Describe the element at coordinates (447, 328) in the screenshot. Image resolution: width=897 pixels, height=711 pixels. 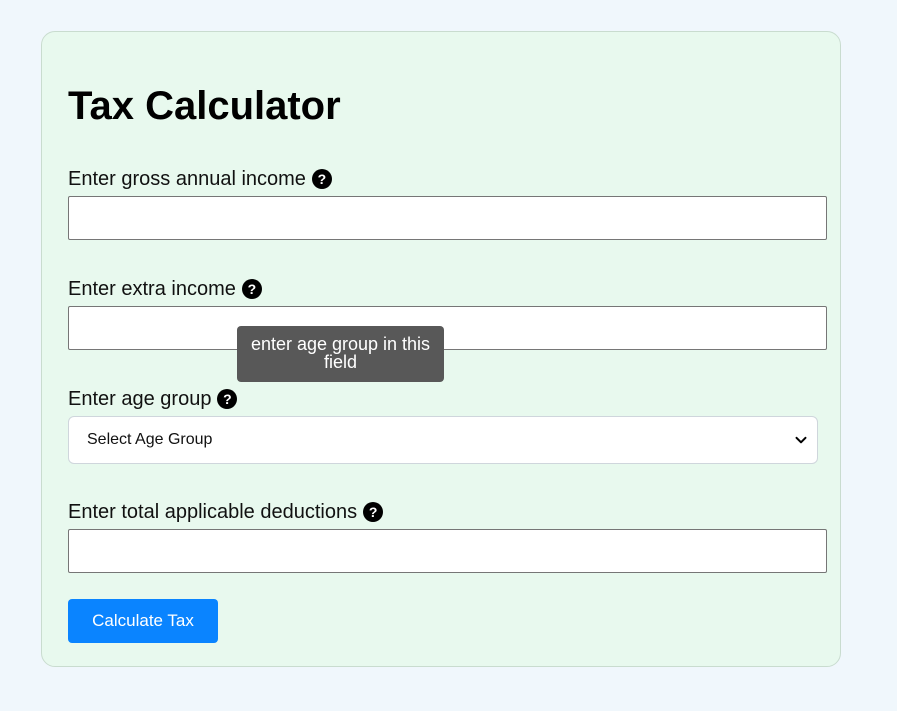
I see `extra-income-input` at that location.